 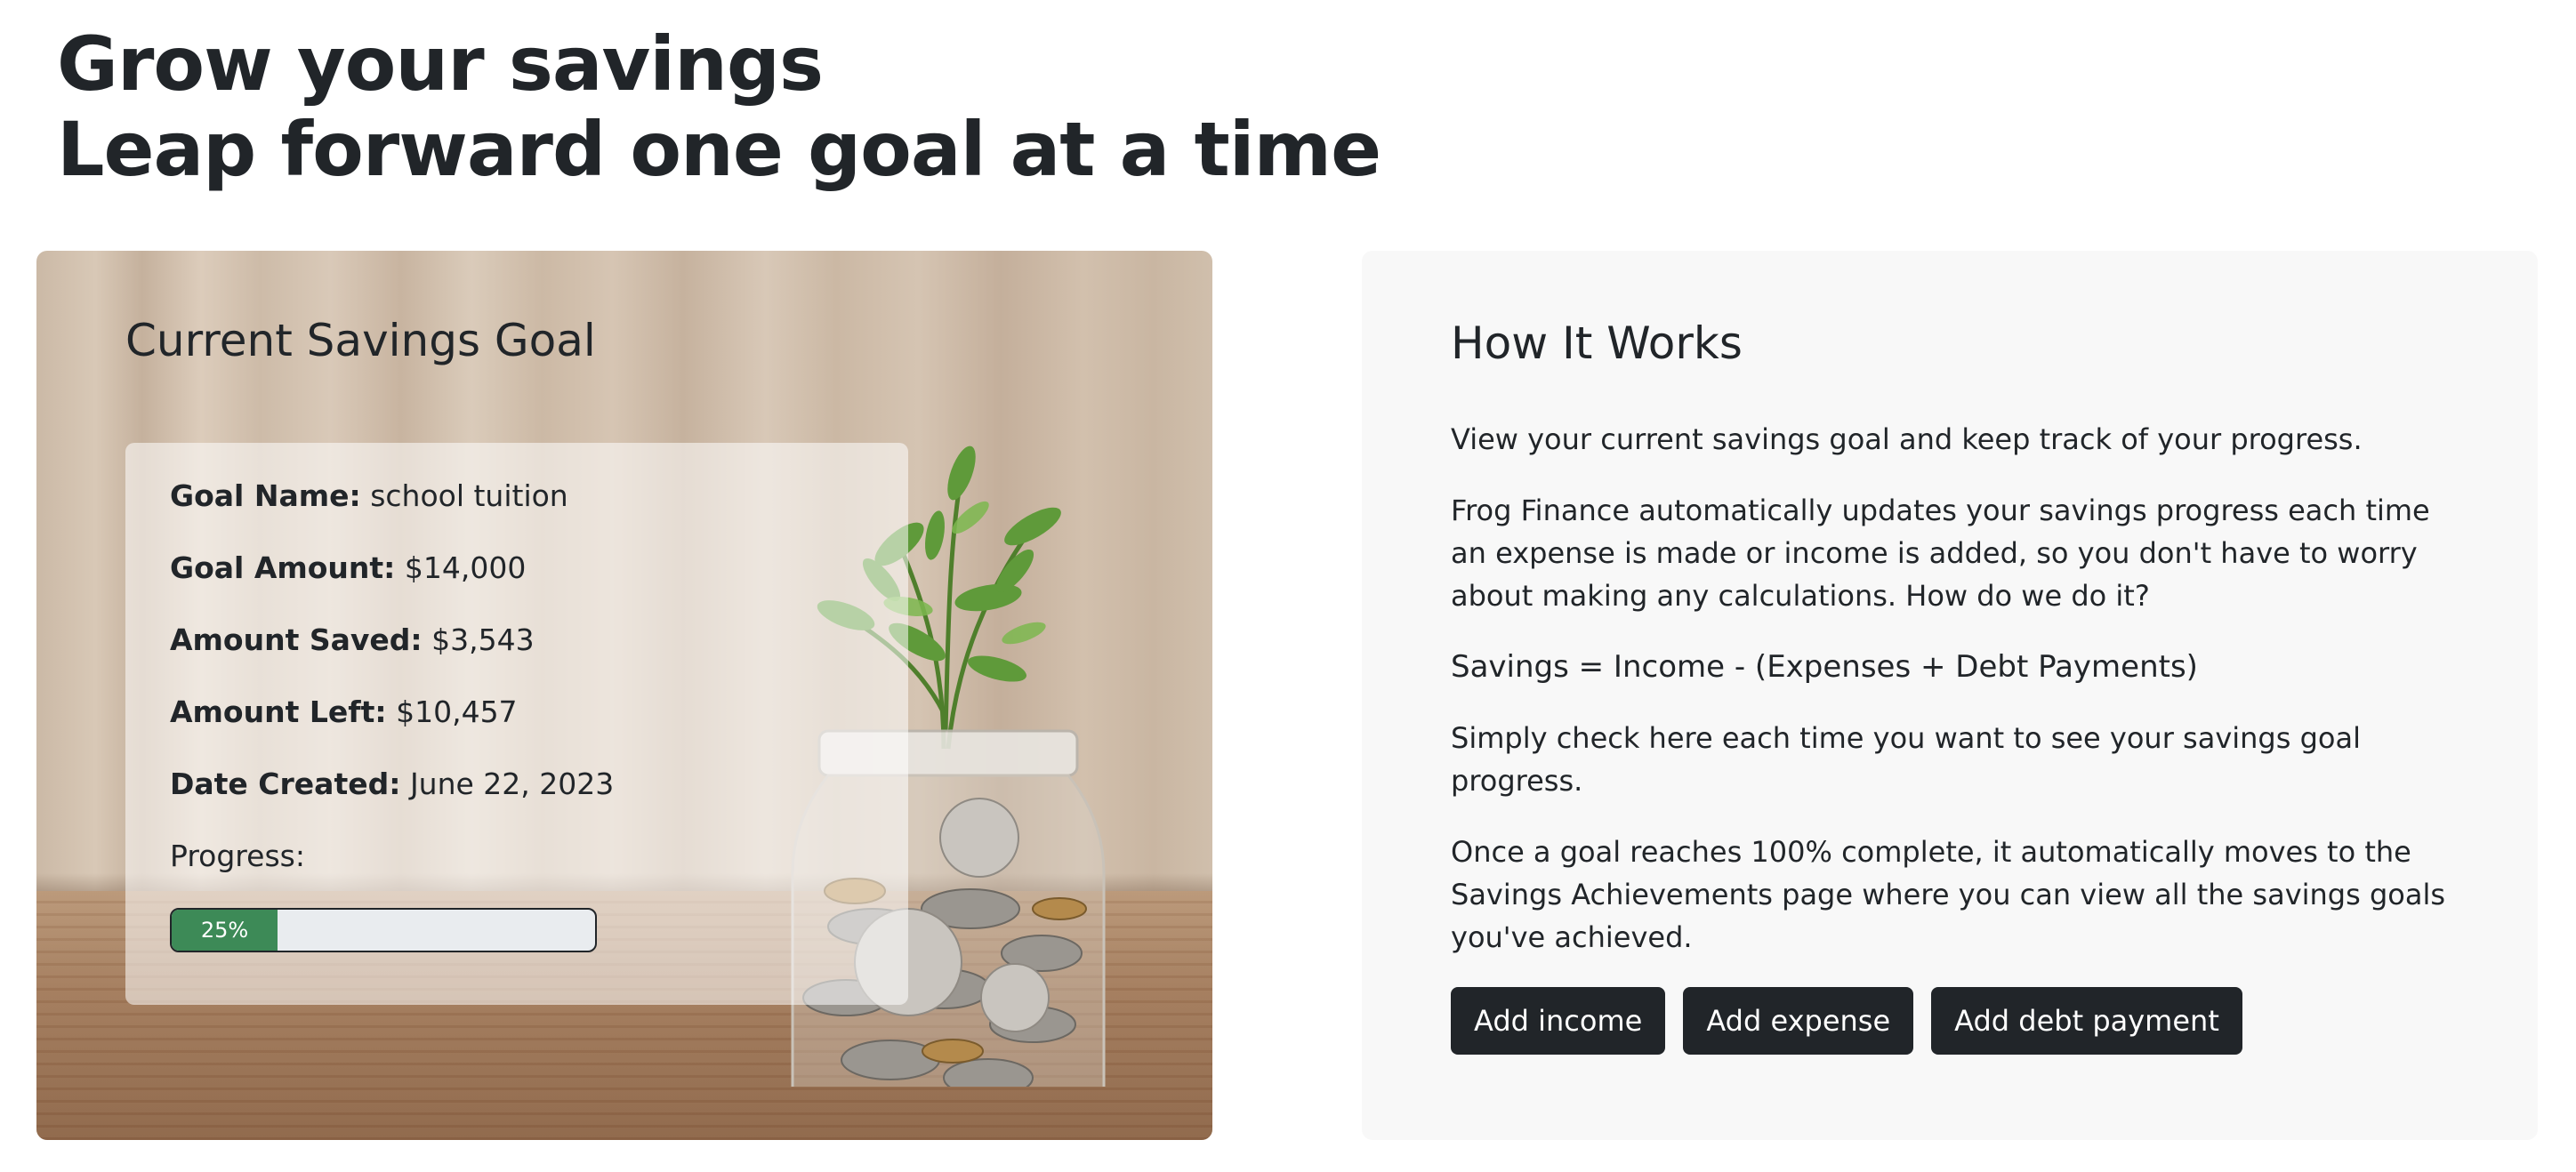 I want to click on date-created-row: Date Created: June 22, 2023, so click(x=517, y=784).